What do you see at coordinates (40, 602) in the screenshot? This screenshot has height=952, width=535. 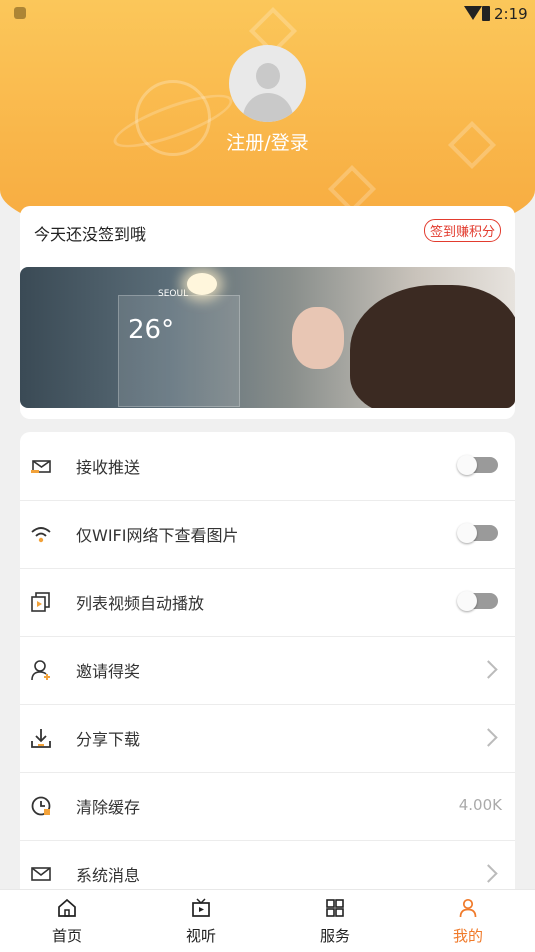 I see `video-play-icon` at bounding box center [40, 602].